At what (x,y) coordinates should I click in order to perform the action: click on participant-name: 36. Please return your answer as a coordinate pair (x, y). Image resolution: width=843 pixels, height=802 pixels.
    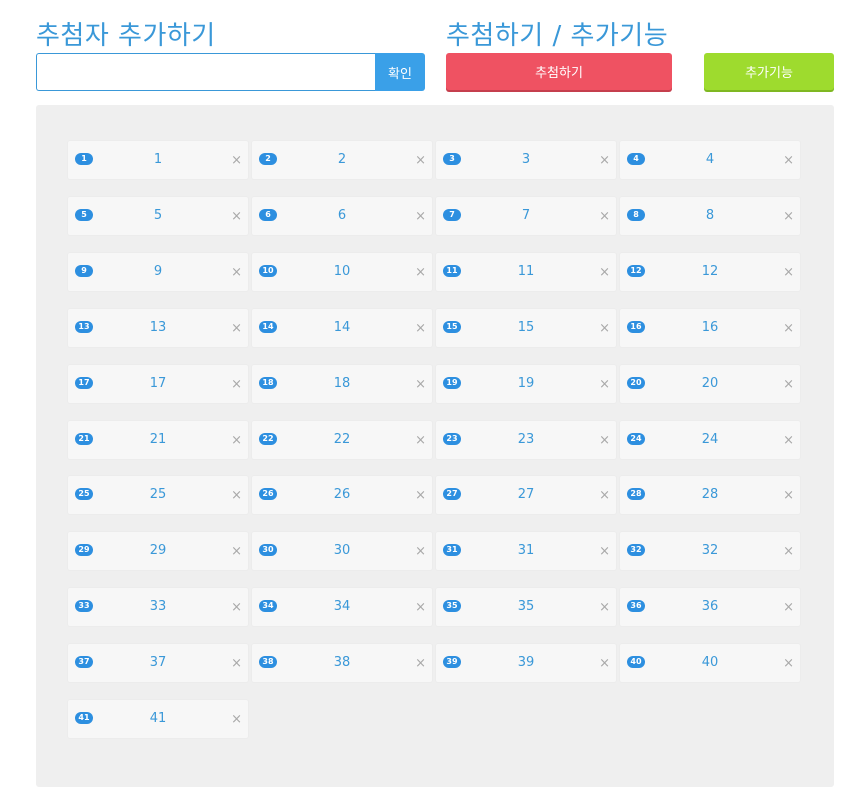
    Looking at the image, I should click on (710, 606).